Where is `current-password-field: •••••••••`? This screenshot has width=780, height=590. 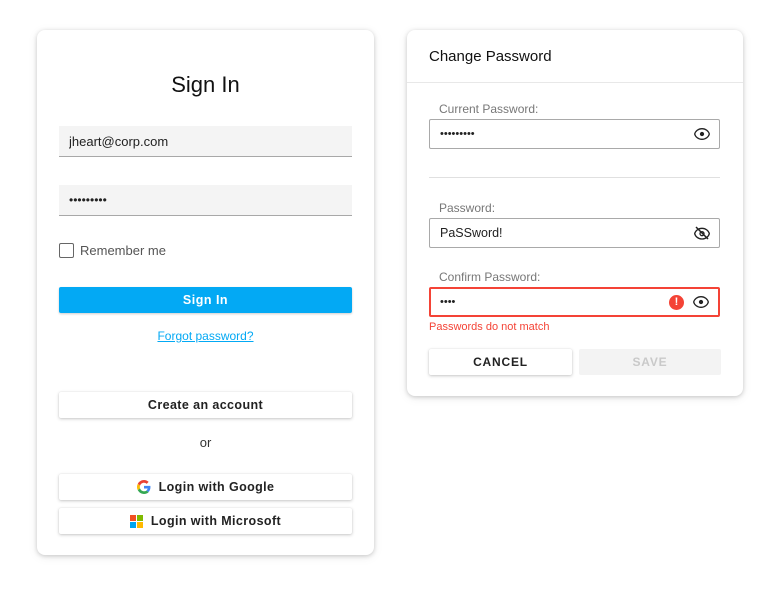
current-password-field: ••••••••• is located at coordinates (574, 134).